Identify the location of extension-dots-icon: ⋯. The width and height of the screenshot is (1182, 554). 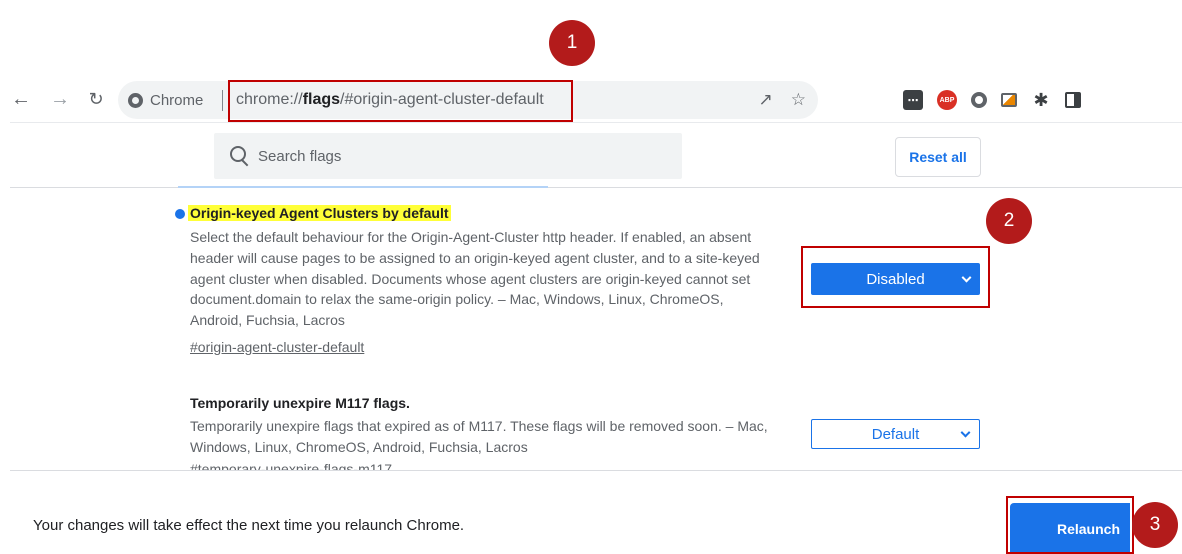
(913, 100).